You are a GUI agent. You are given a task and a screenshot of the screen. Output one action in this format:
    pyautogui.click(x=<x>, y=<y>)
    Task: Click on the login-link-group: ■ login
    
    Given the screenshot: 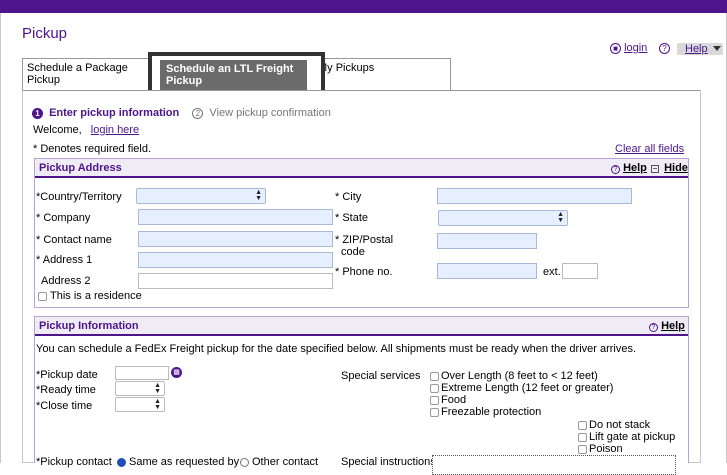 What is the action you would take?
    pyautogui.click(x=628, y=48)
    